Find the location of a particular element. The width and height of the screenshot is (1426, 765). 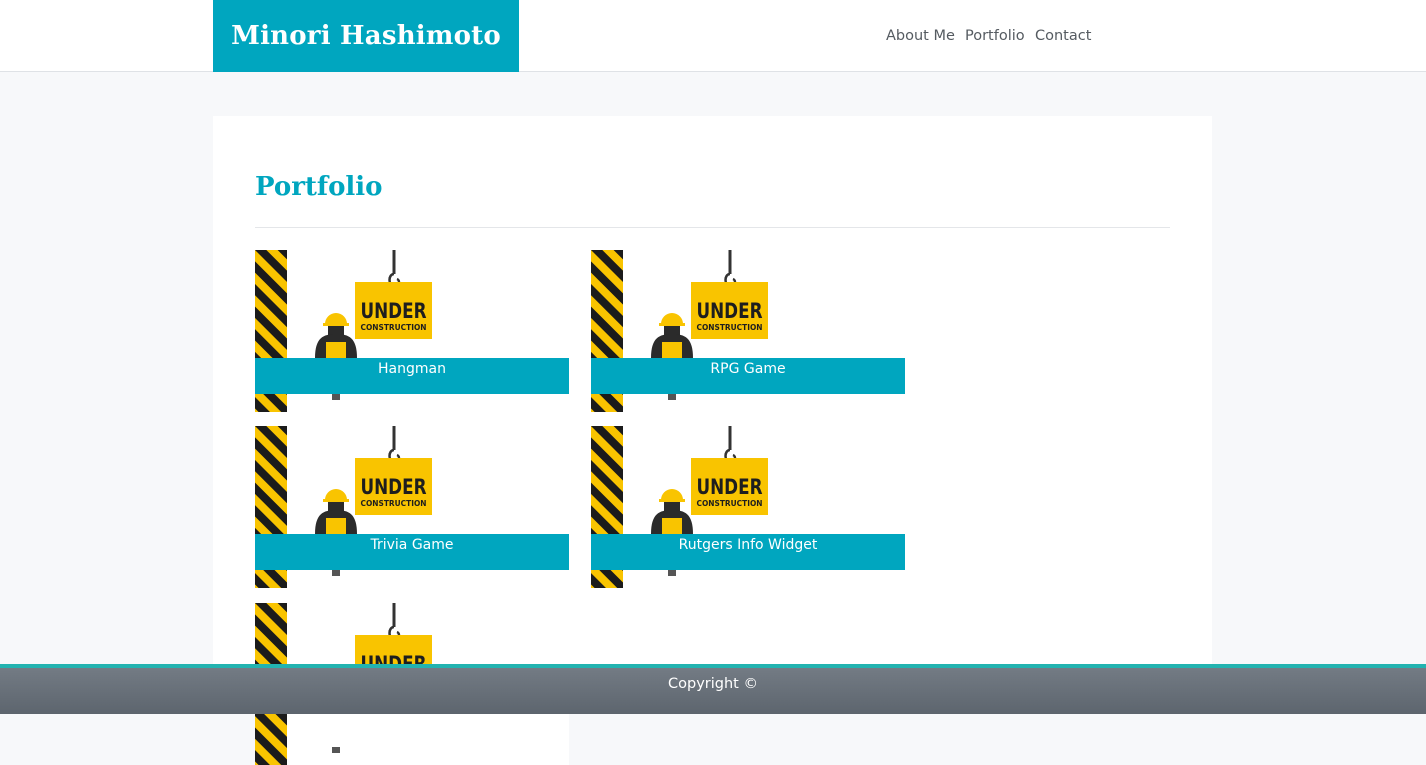

page-title: Portfolio is located at coordinates (319, 187).